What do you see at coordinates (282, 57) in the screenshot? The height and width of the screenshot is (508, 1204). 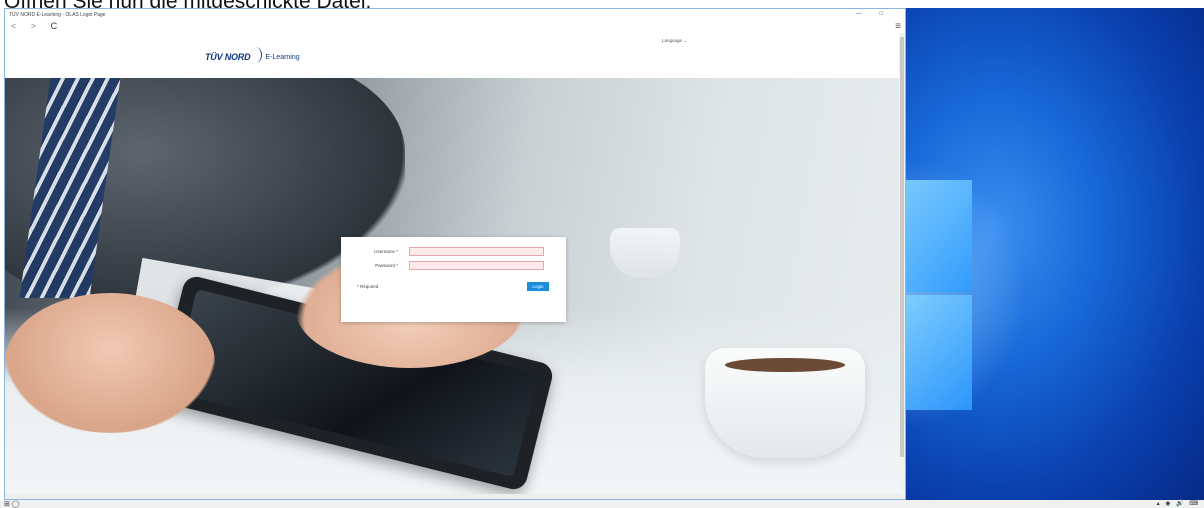 I see `logo-product-text: E-Learning` at bounding box center [282, 57].